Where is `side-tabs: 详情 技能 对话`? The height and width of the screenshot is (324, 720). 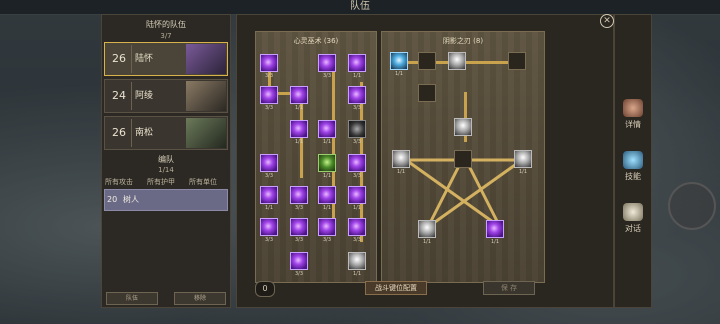
side-tabs: 详情 技能 对话 is located at coordinates (633, 161).